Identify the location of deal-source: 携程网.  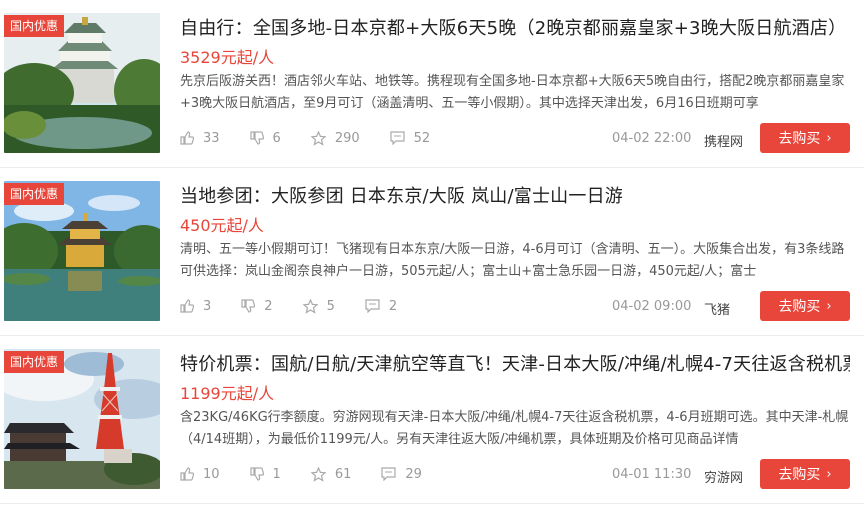
(723, 140).